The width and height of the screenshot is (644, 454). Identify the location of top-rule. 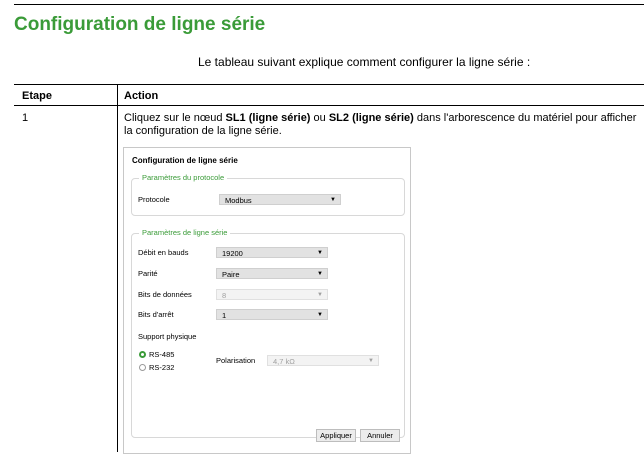
(329, 4).